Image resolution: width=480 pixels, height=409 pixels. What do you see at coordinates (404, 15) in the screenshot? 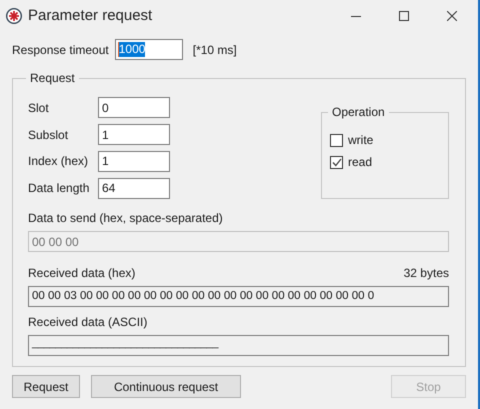
I see `maximize-icon` at bounding box center [404, 15].